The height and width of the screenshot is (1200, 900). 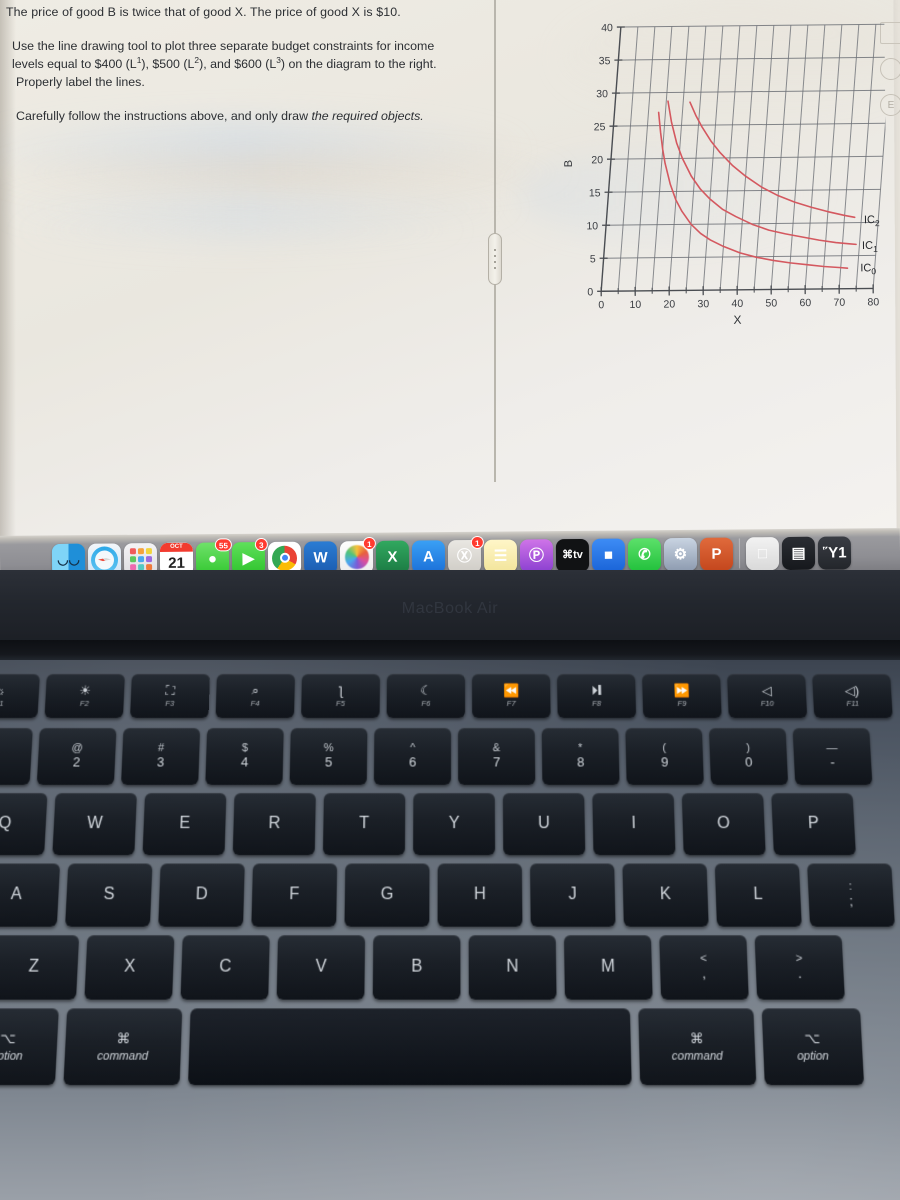 I want to click on svg-text: 10, so click(x=592, y=226).